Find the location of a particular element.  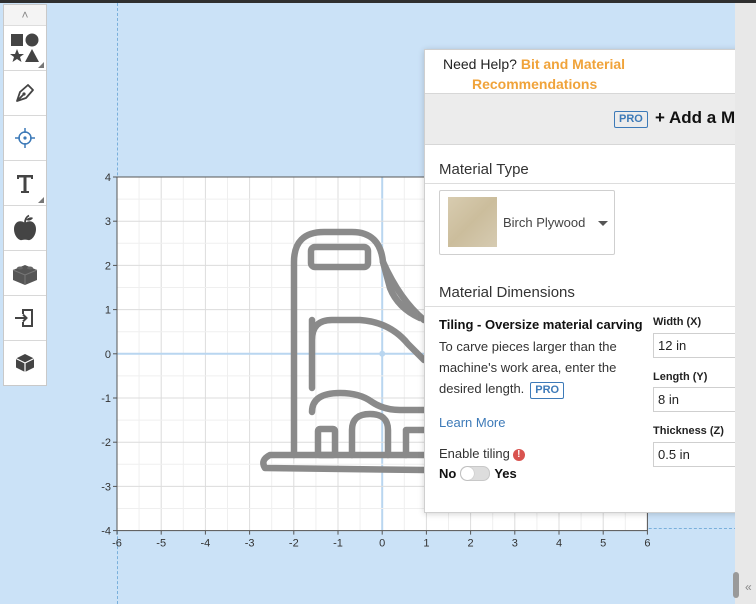

x-tick-label: -2 is located at coordinates (294, 544).